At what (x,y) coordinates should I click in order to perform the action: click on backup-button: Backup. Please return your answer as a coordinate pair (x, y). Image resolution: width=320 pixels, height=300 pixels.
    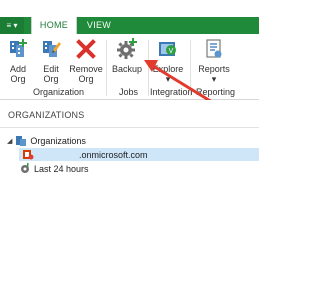
    Looking at the image, I should click on (127, 56).